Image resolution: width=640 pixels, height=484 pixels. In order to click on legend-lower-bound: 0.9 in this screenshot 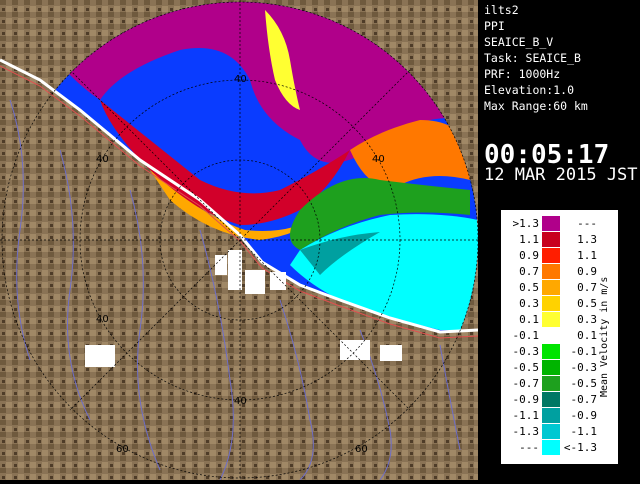, I will do `click(529, 255)`.